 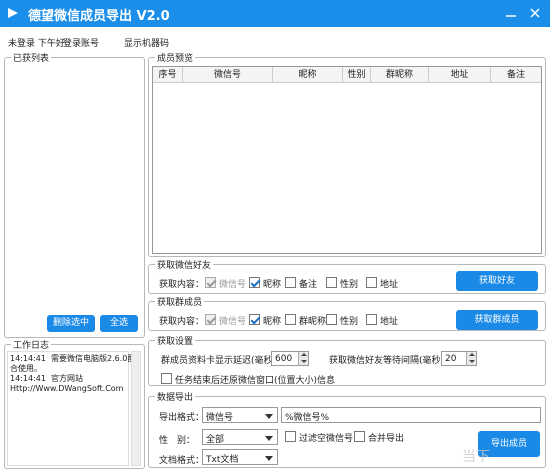 What do you see at coordinates (223, 361) in the screenshot?
I see `delay-label: 群成员资料卡显示延迟(毫秒)：` at bounding box center [223, 361].